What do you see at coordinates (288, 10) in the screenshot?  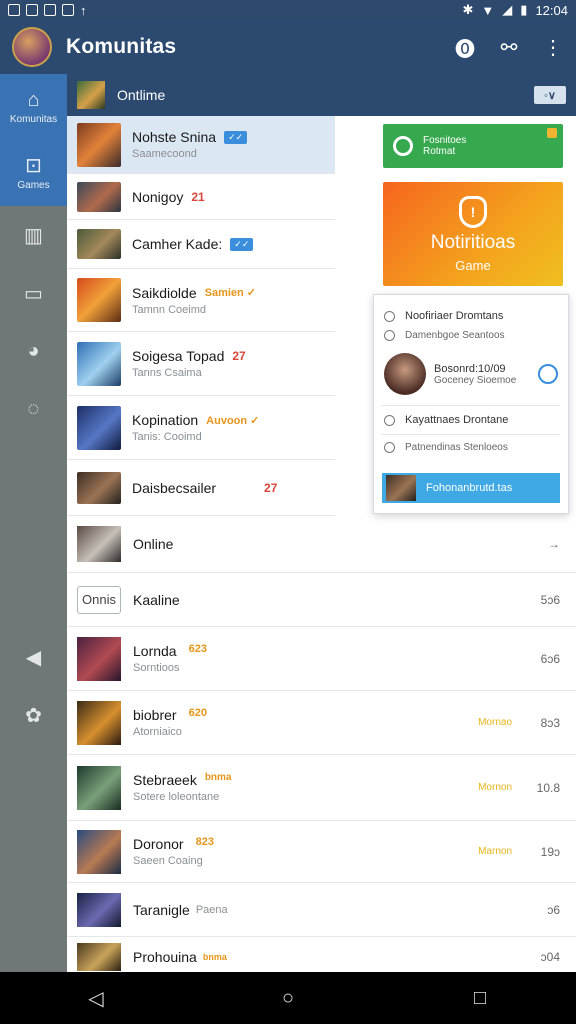 I see `status-bar: ↑ ✱ ▼ ◢ ▮ 12:04` at bounding box center [288, 10].